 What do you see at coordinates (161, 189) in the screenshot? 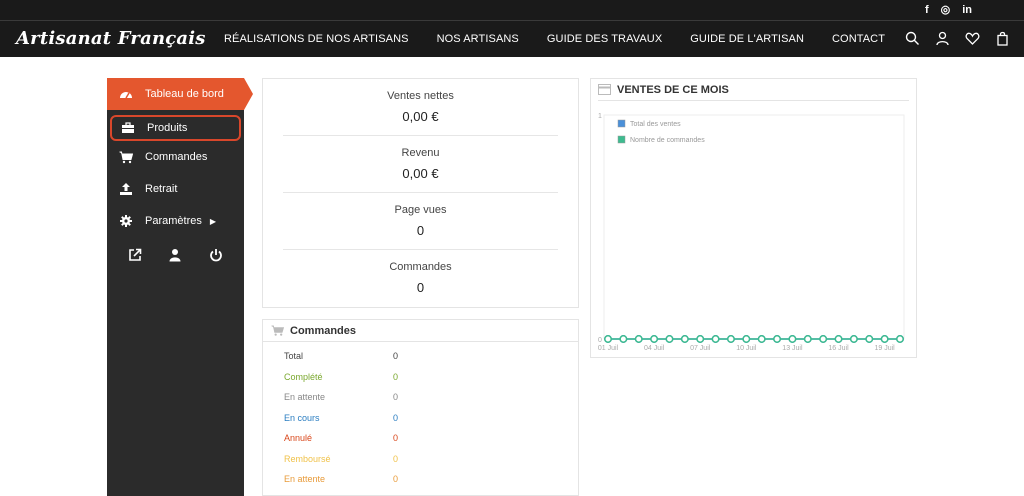
I see `sidebar-item-label: Retrait` at bounding box center [161, 189].